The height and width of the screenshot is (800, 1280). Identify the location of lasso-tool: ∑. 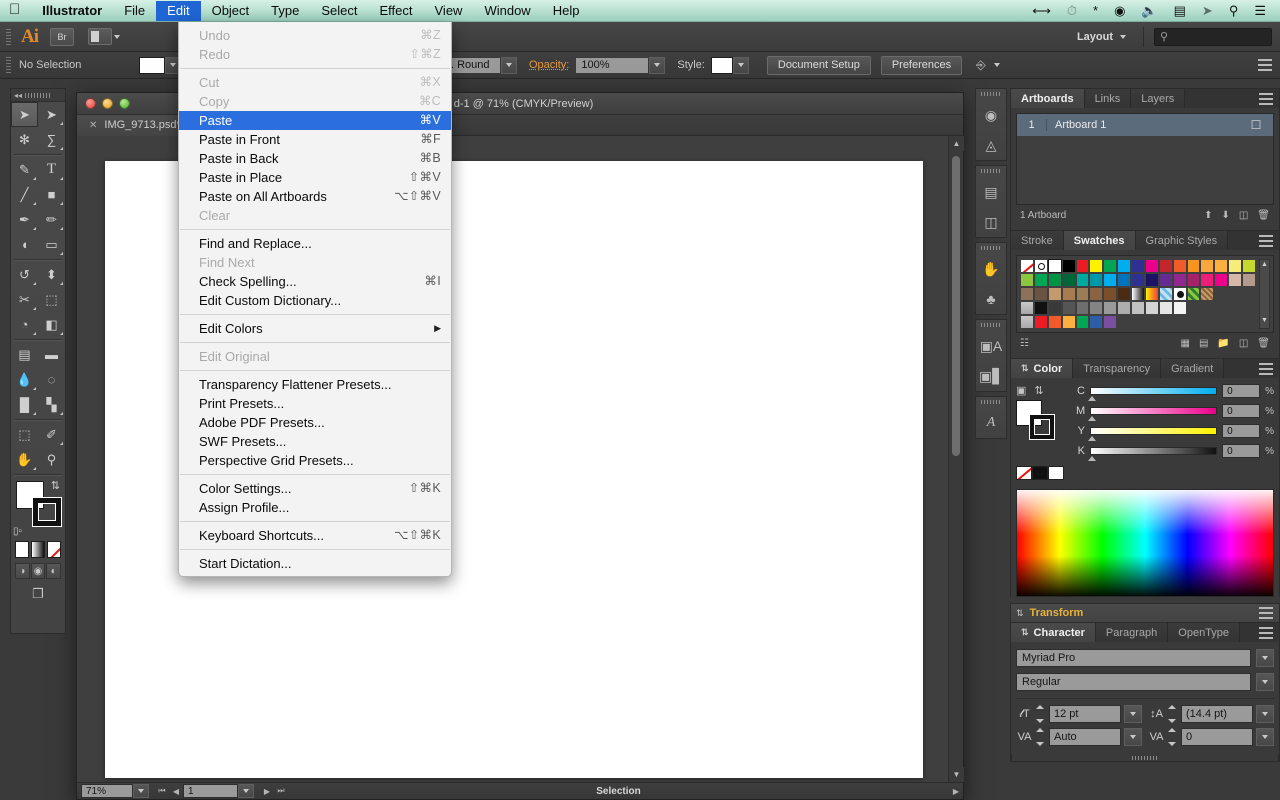
(51, 139).